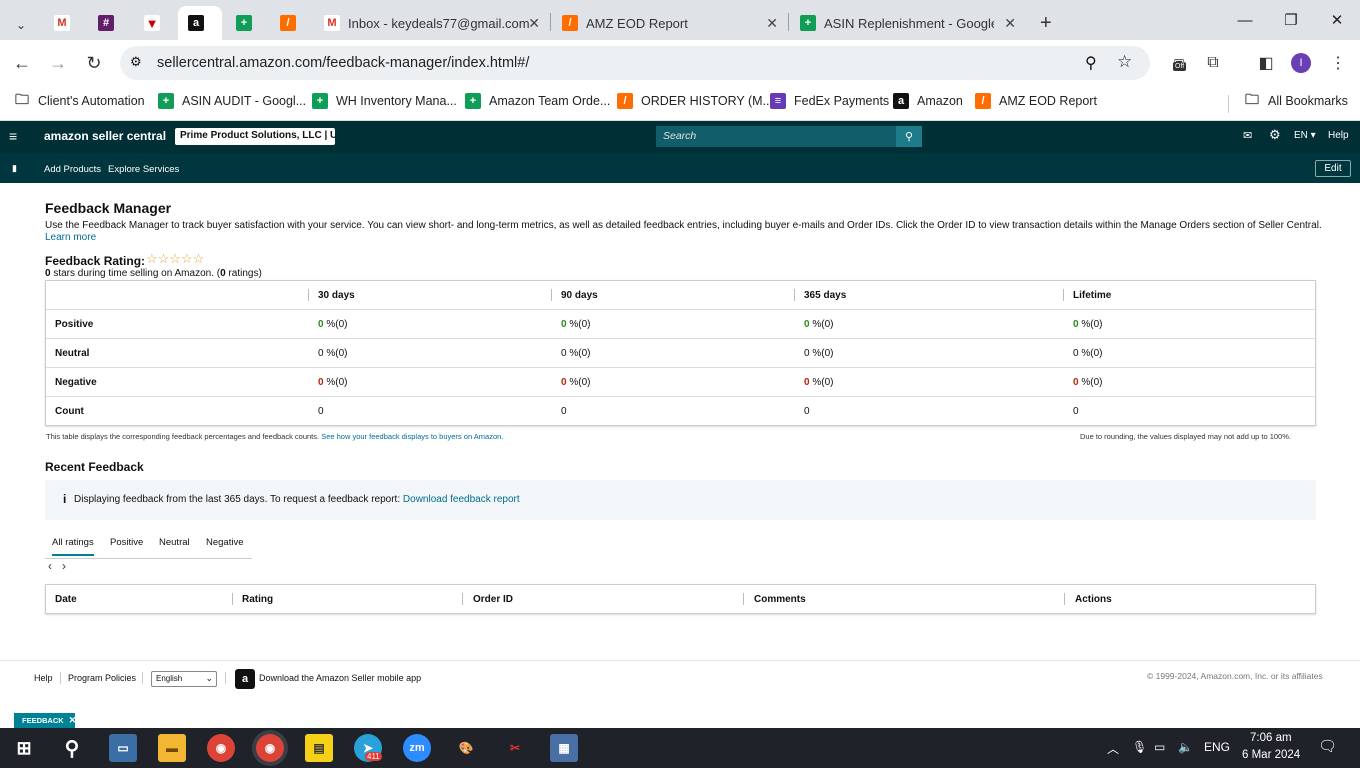  What do you see at coordinates (1327, 746) in the screenshot?
I see `notifications-icon: 🗨` at bounding box center [1327, 746].